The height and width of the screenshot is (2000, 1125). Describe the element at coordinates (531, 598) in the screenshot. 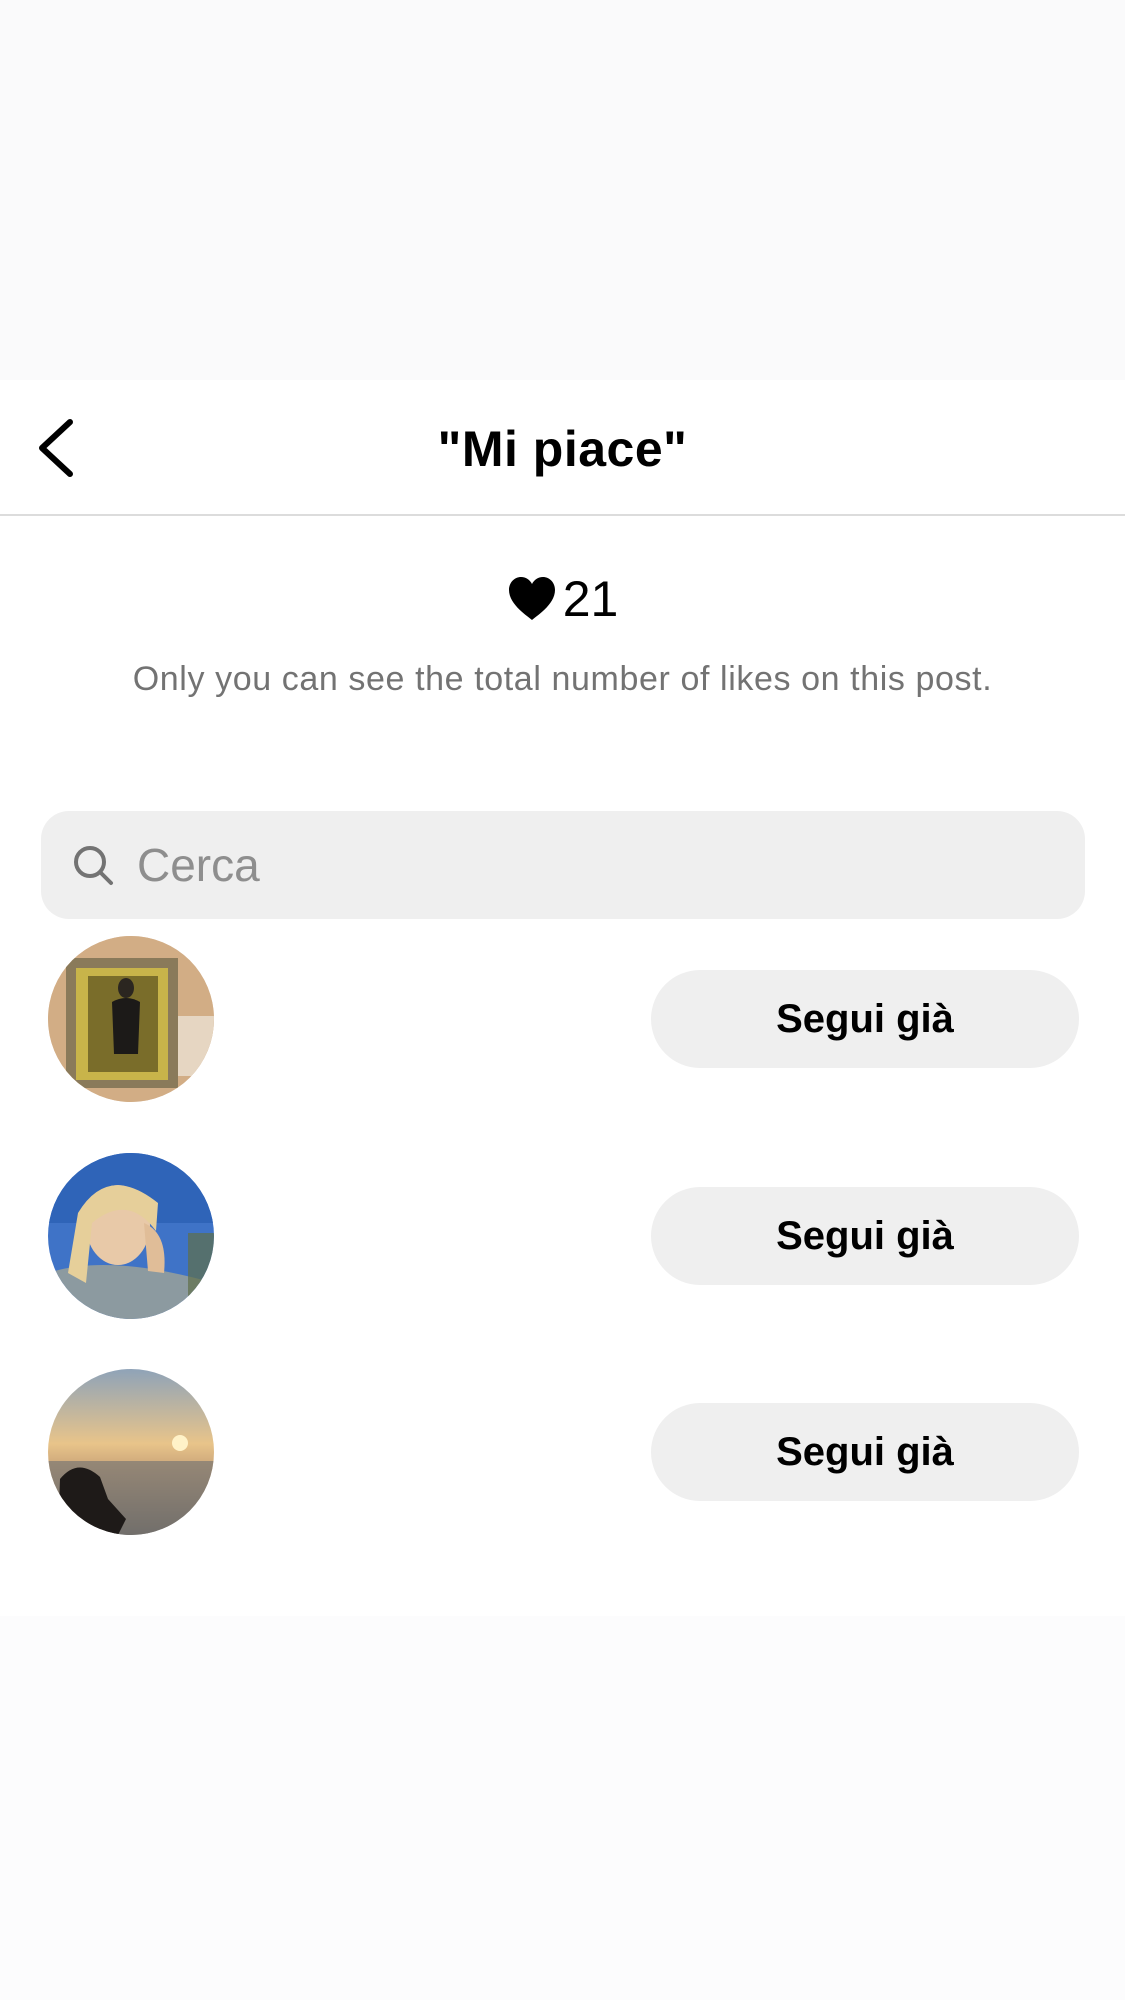

I see `heart-icon` at that location.